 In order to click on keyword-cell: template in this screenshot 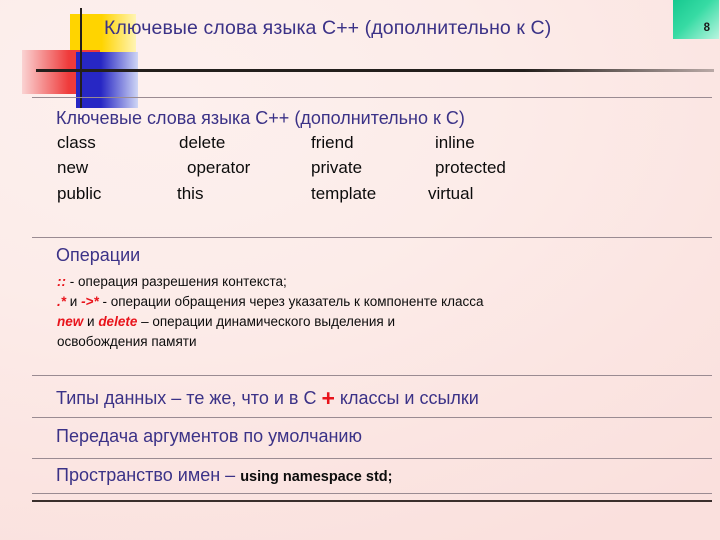, I will do `click(344, 193)`.